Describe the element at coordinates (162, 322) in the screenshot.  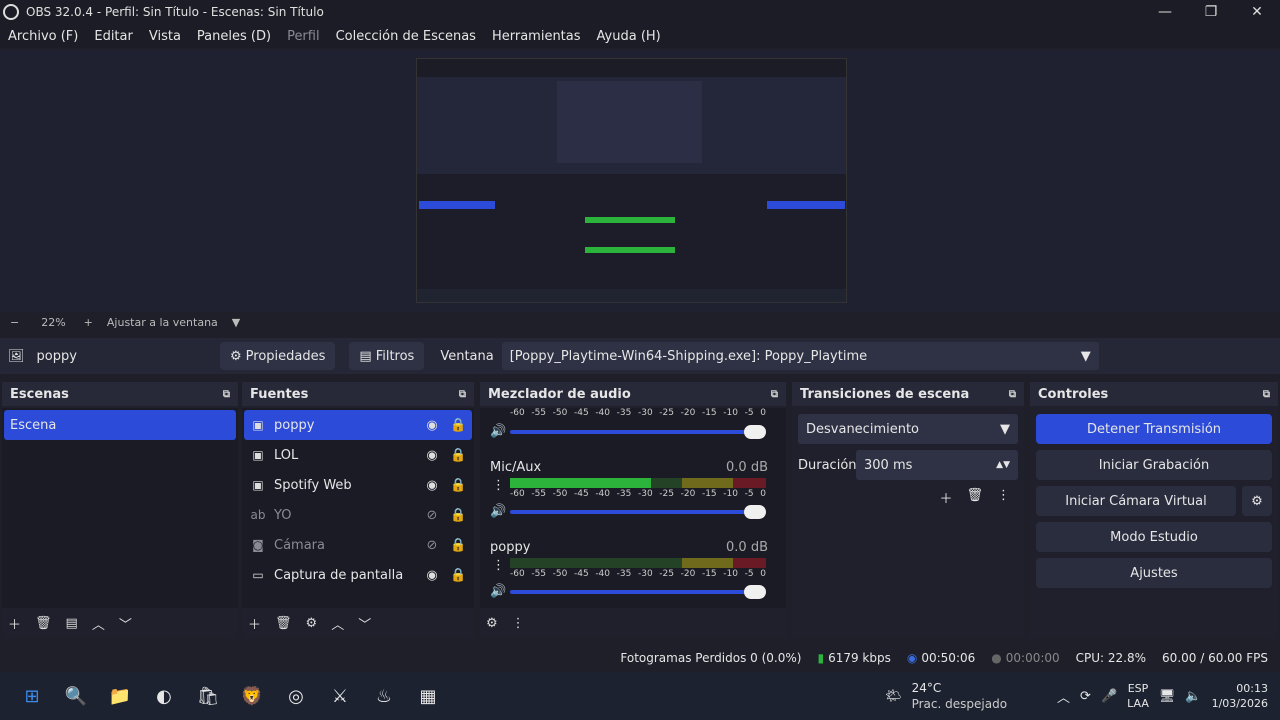
I see `fit-window-button: Ajustar a la ventana` at that location.